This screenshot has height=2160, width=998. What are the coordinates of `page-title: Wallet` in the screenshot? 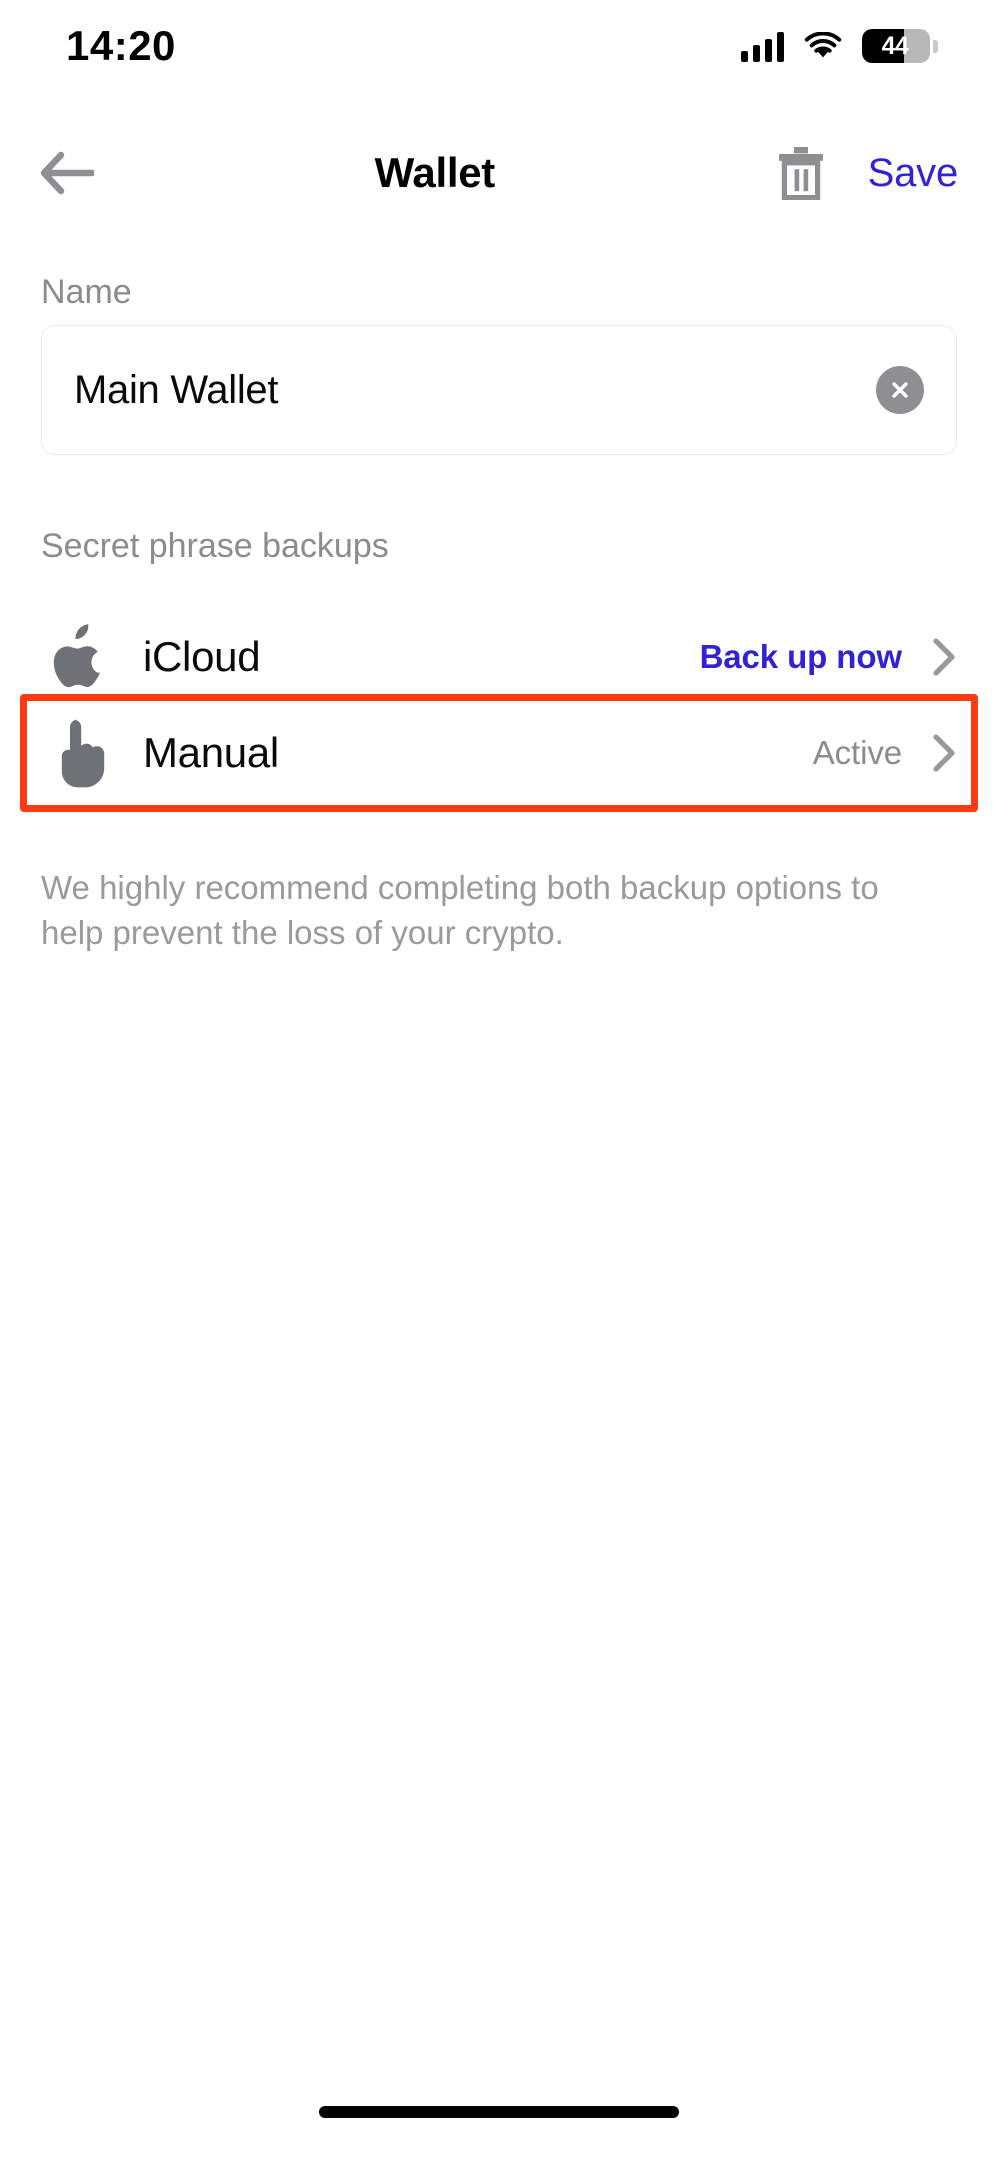 It's located at (435, 172).